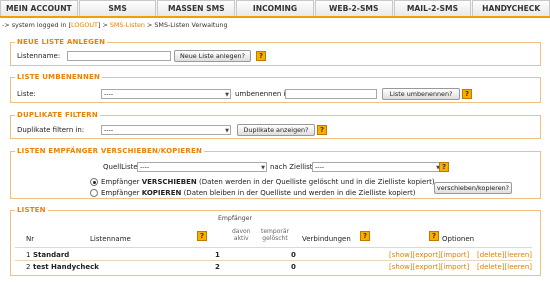 The height and width of the screenshot is (282, 550). I want to click on target-list-select: ---- ▼, so click(377, 167).